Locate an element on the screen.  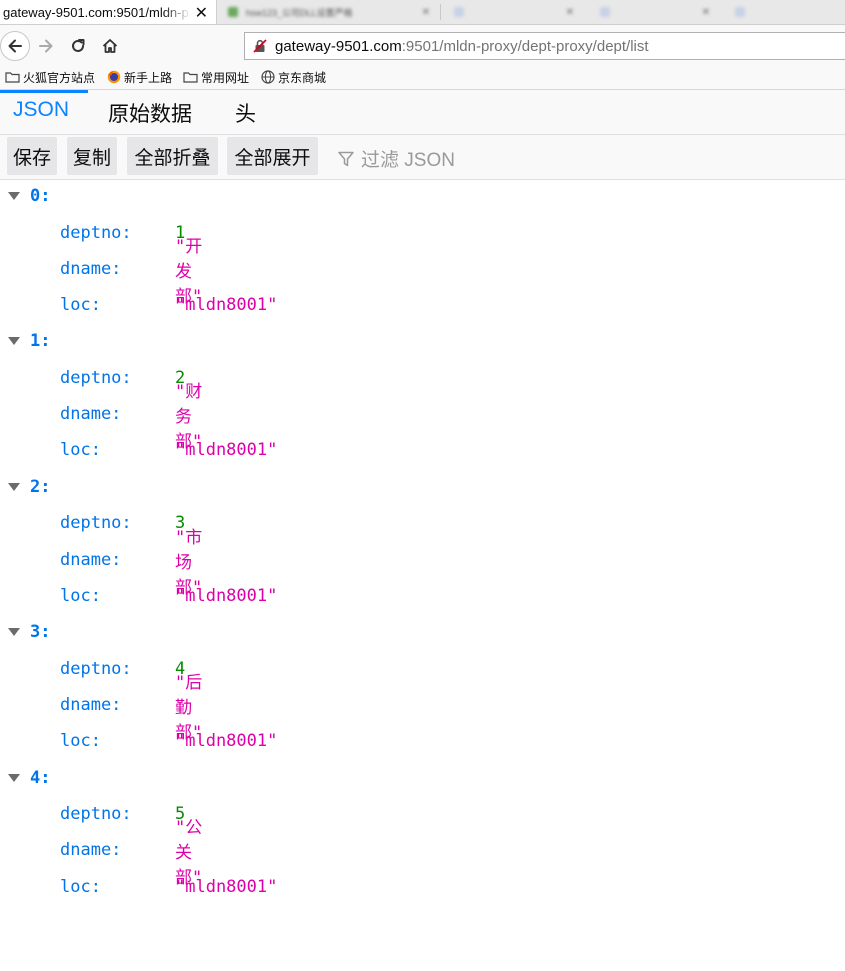
filter-placeholder: 过滤 JSON is located at coordinates (408, 160).